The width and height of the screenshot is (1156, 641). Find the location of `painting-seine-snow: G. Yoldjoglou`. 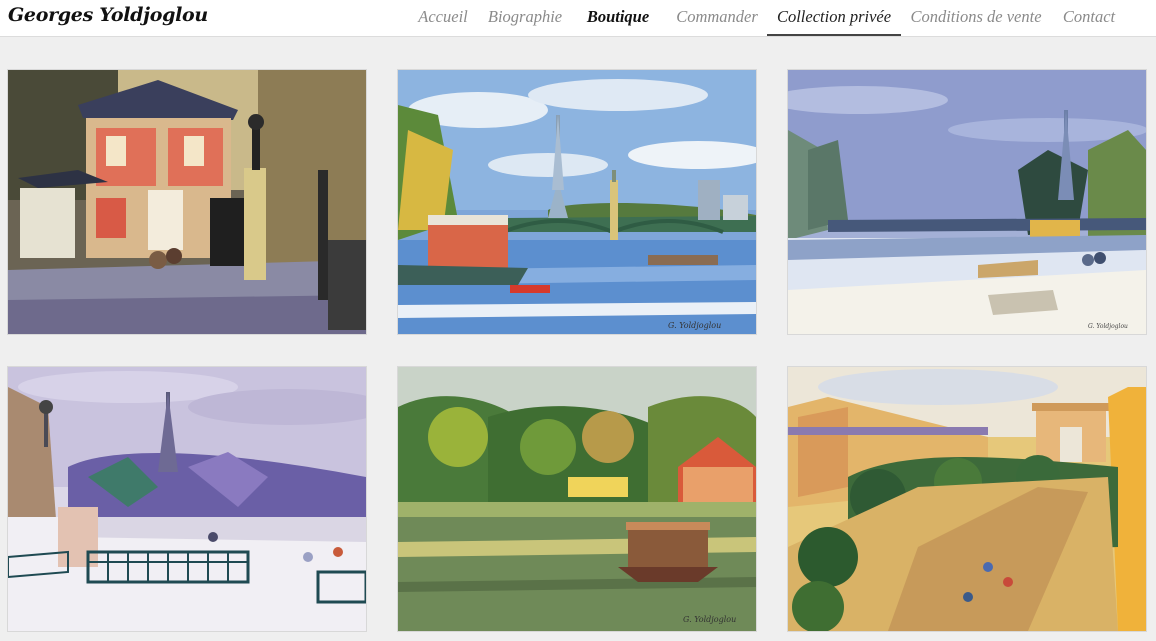

painting-seine-snow: G. Yoldjoglou is located at coordinates (967, 202).